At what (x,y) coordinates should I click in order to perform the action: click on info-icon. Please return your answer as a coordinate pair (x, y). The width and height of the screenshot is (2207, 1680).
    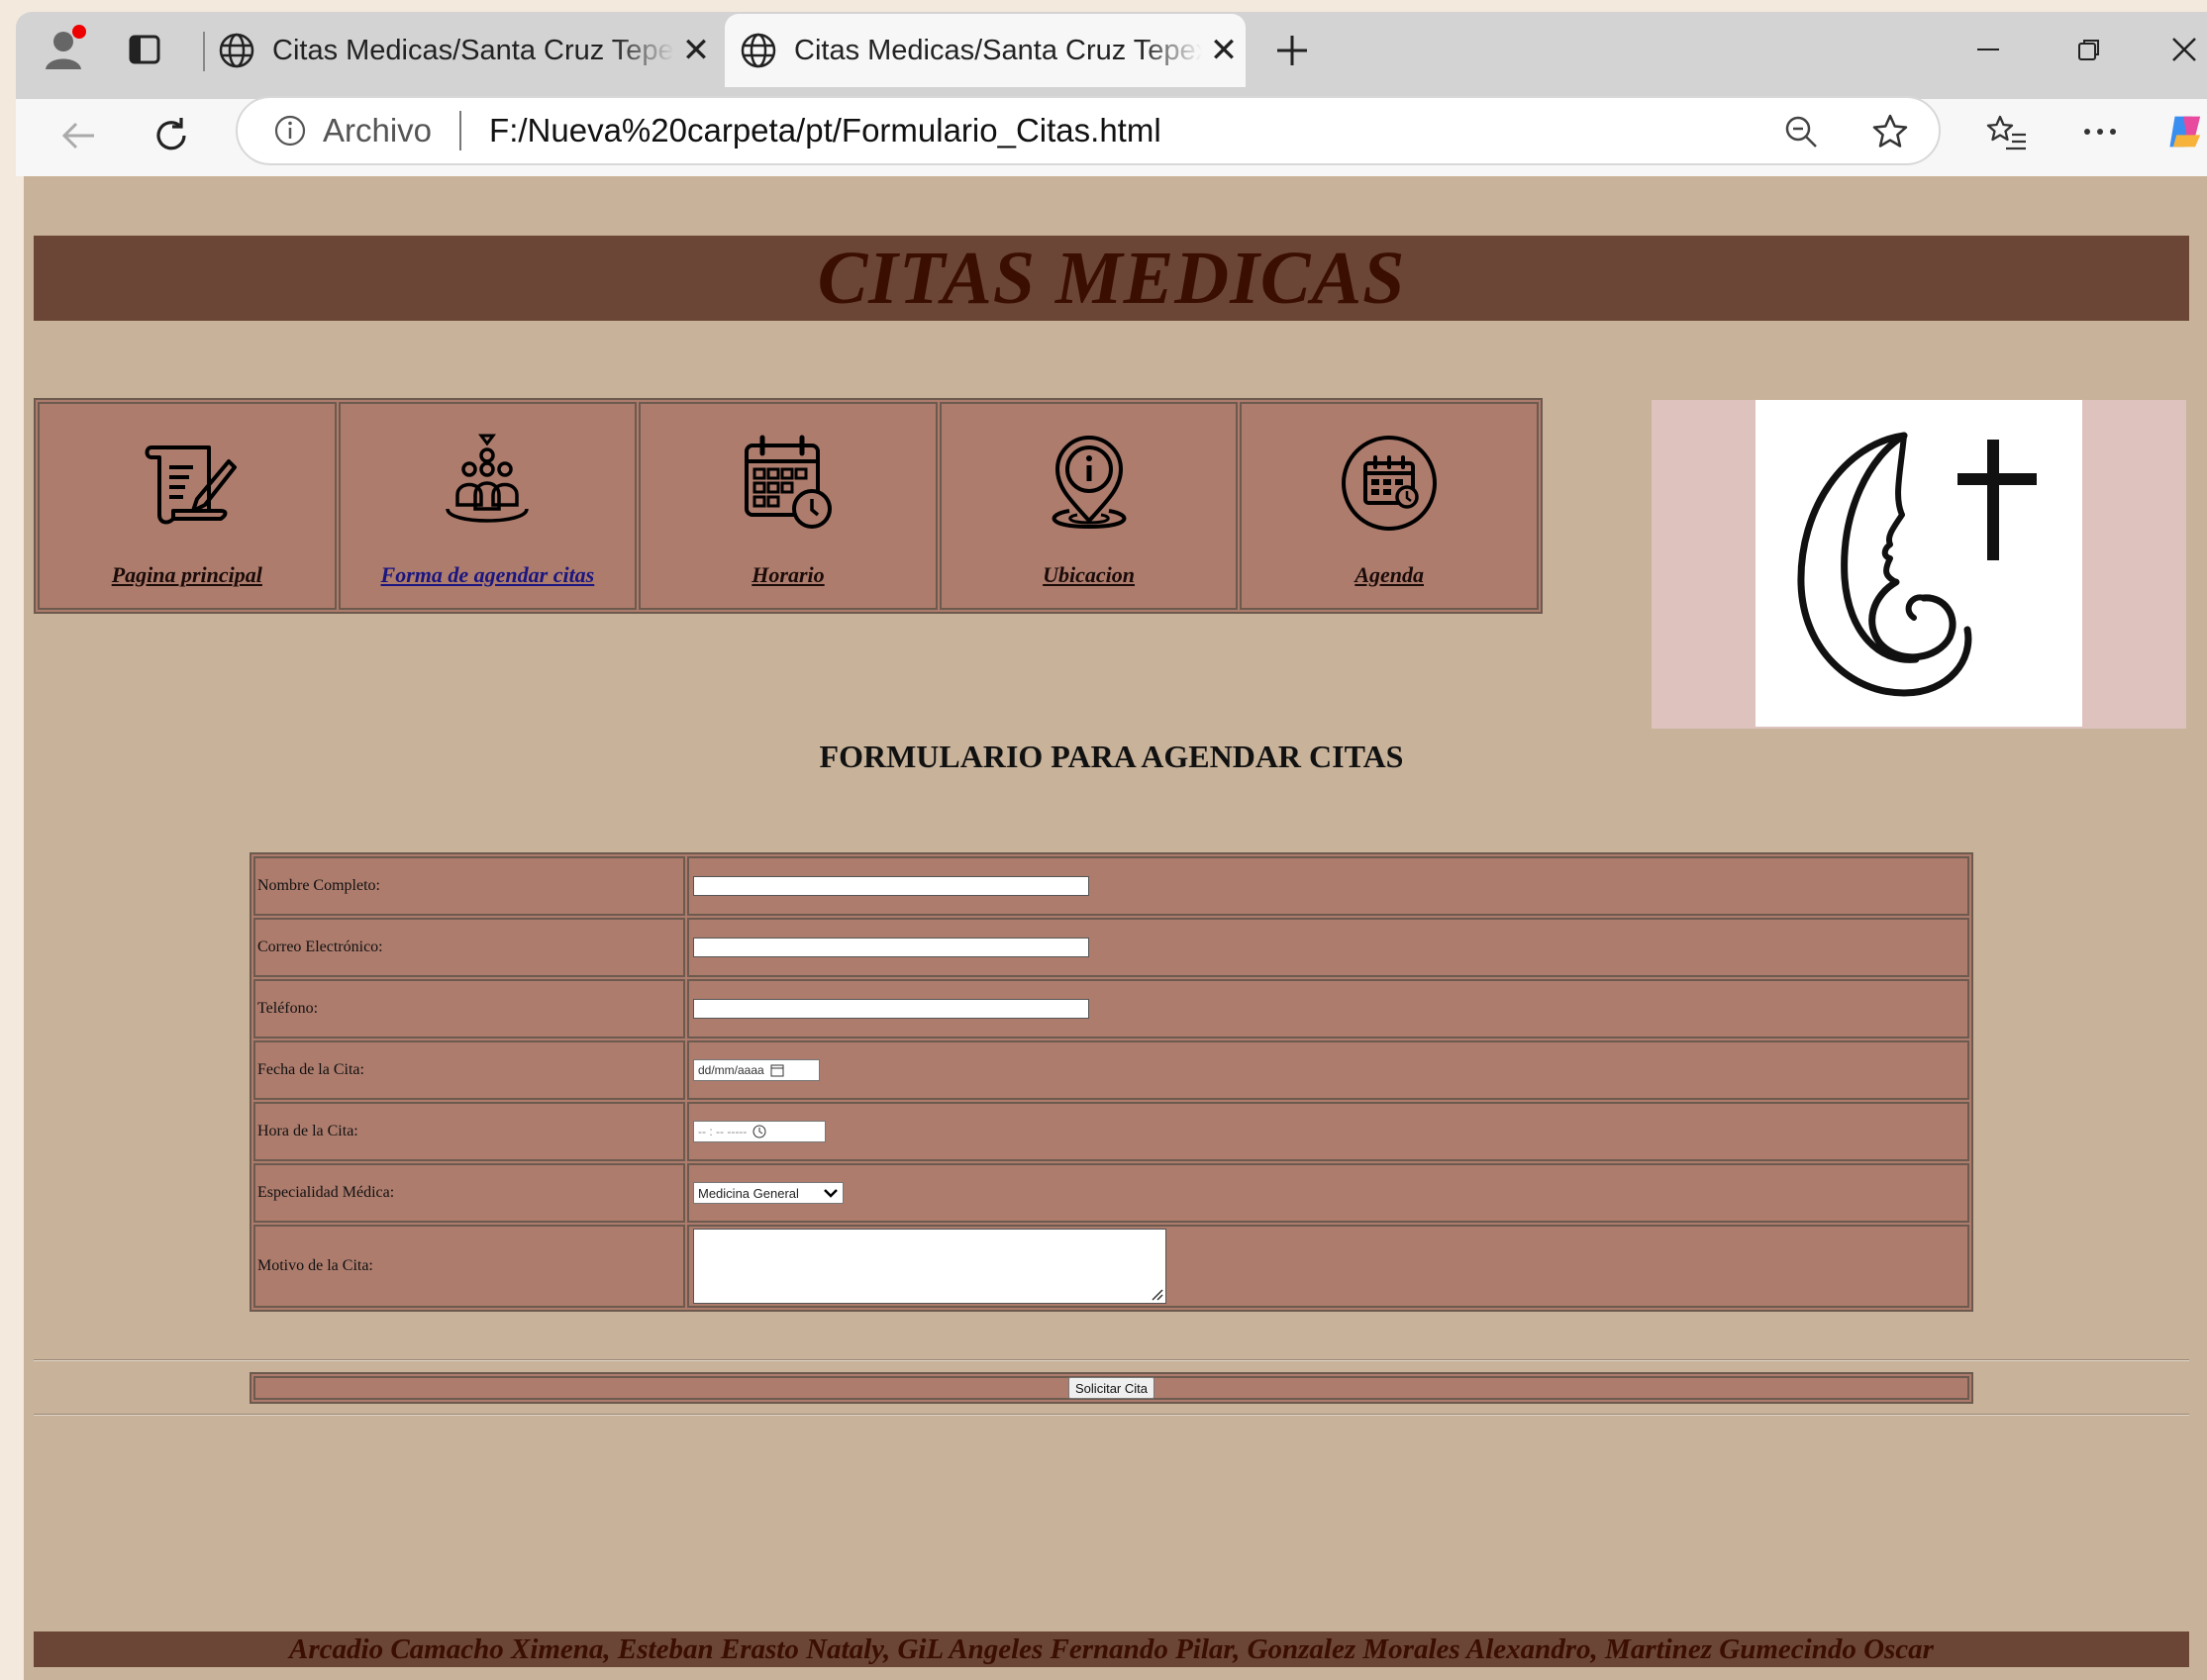
    Looking at the image, I should click on (290, 131).